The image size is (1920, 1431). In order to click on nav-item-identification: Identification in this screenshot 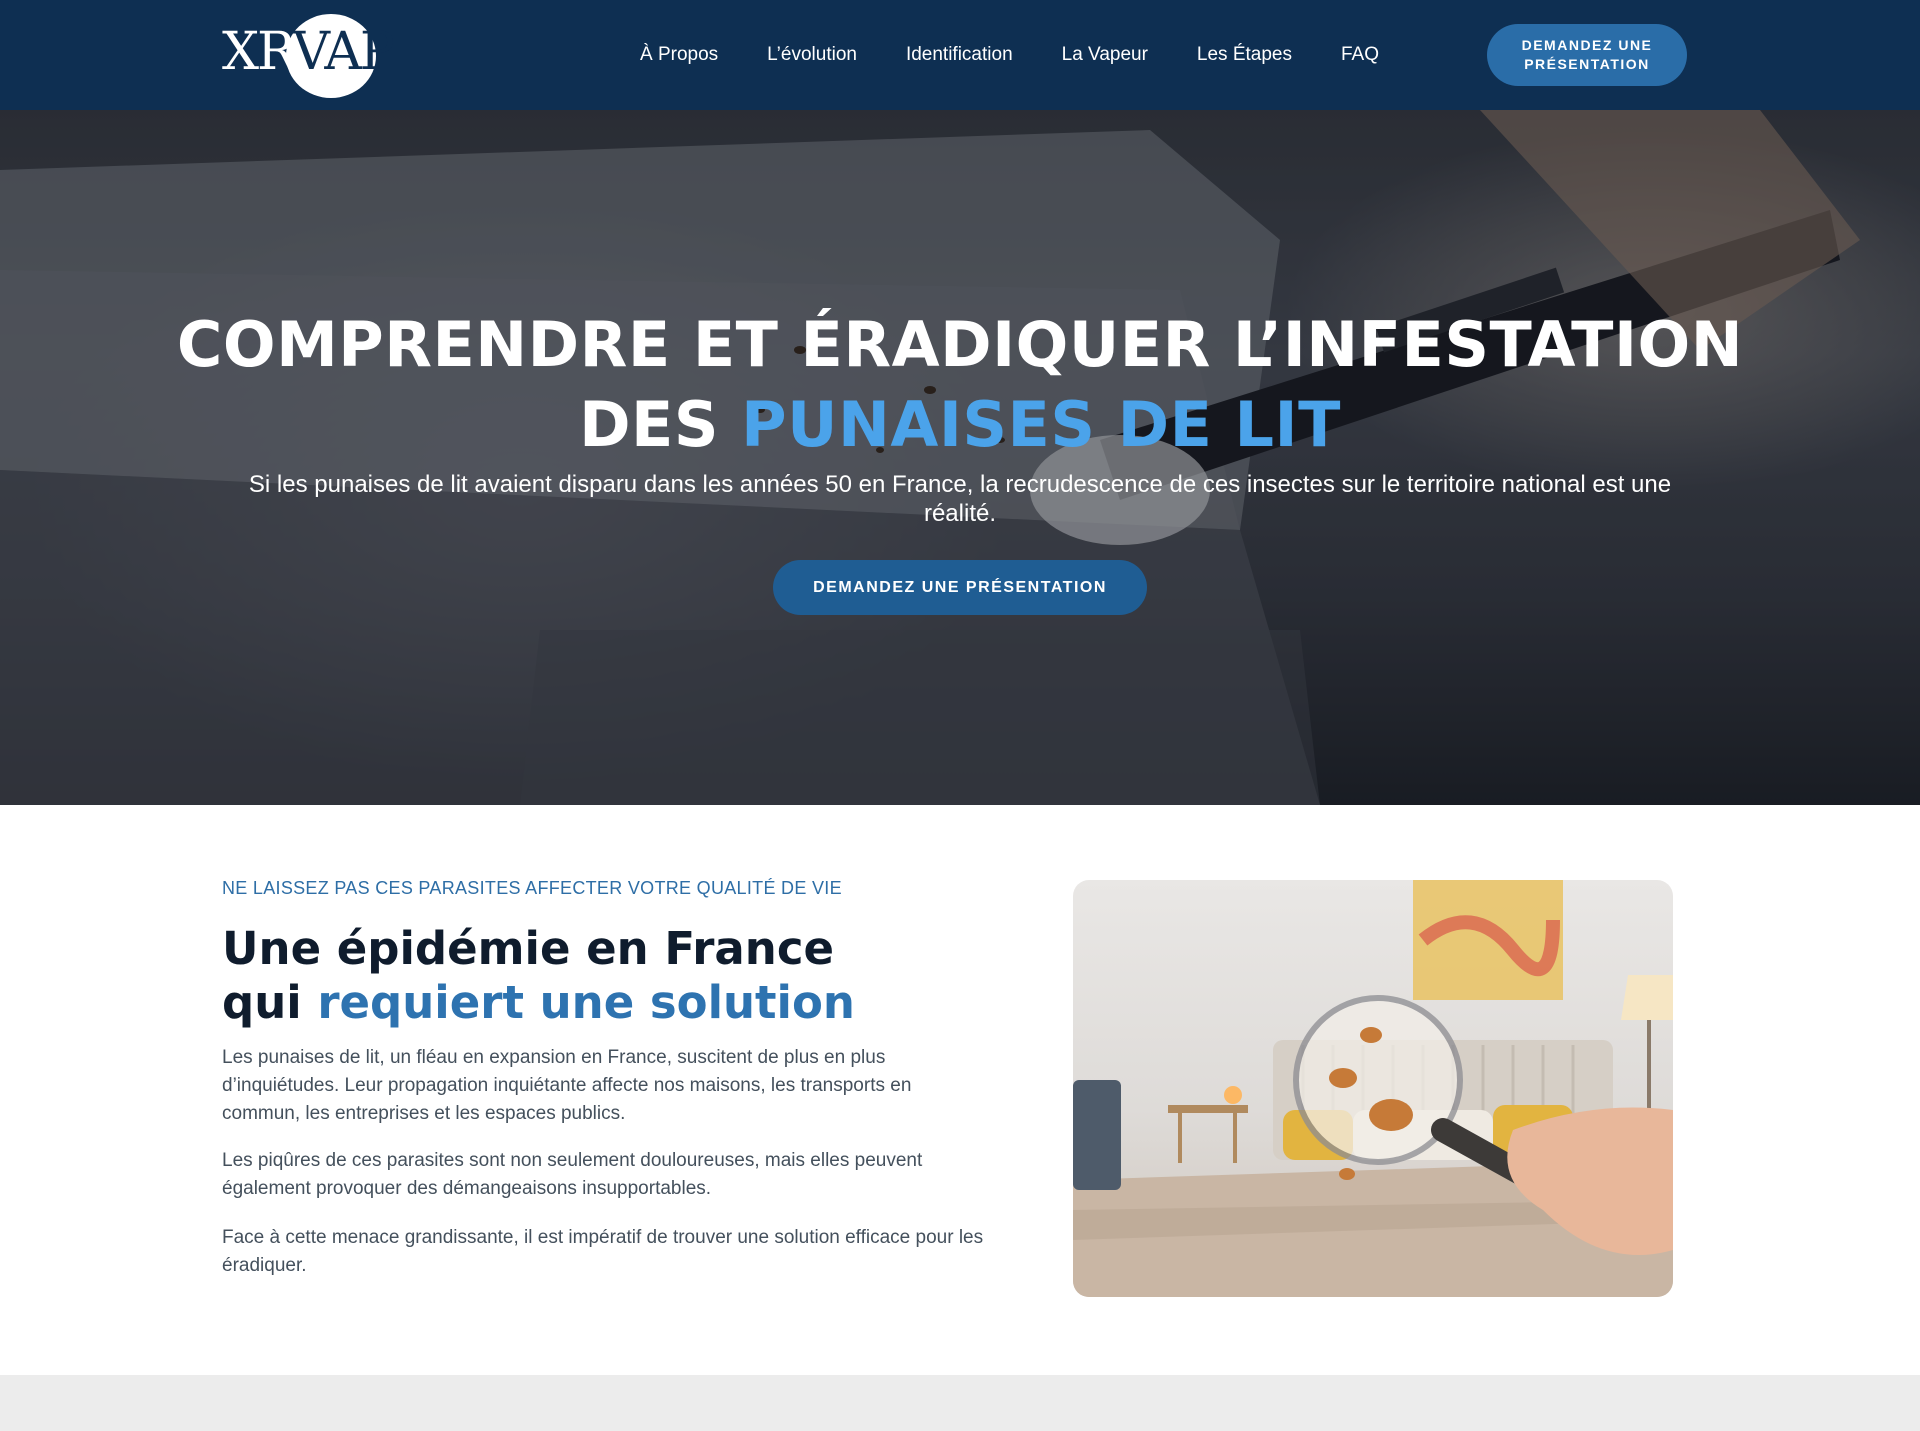, I will do `click(959, 55)`.